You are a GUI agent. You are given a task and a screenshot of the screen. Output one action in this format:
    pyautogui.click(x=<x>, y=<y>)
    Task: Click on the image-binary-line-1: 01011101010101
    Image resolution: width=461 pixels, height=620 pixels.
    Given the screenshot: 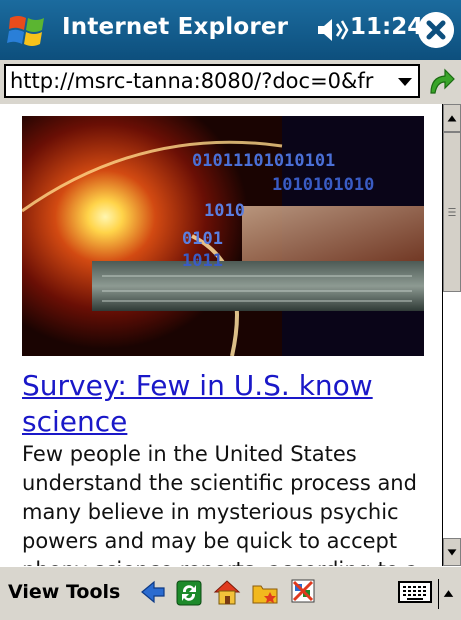 What is the action you would take?
    pyautogui.click(x=263, y=161)
    